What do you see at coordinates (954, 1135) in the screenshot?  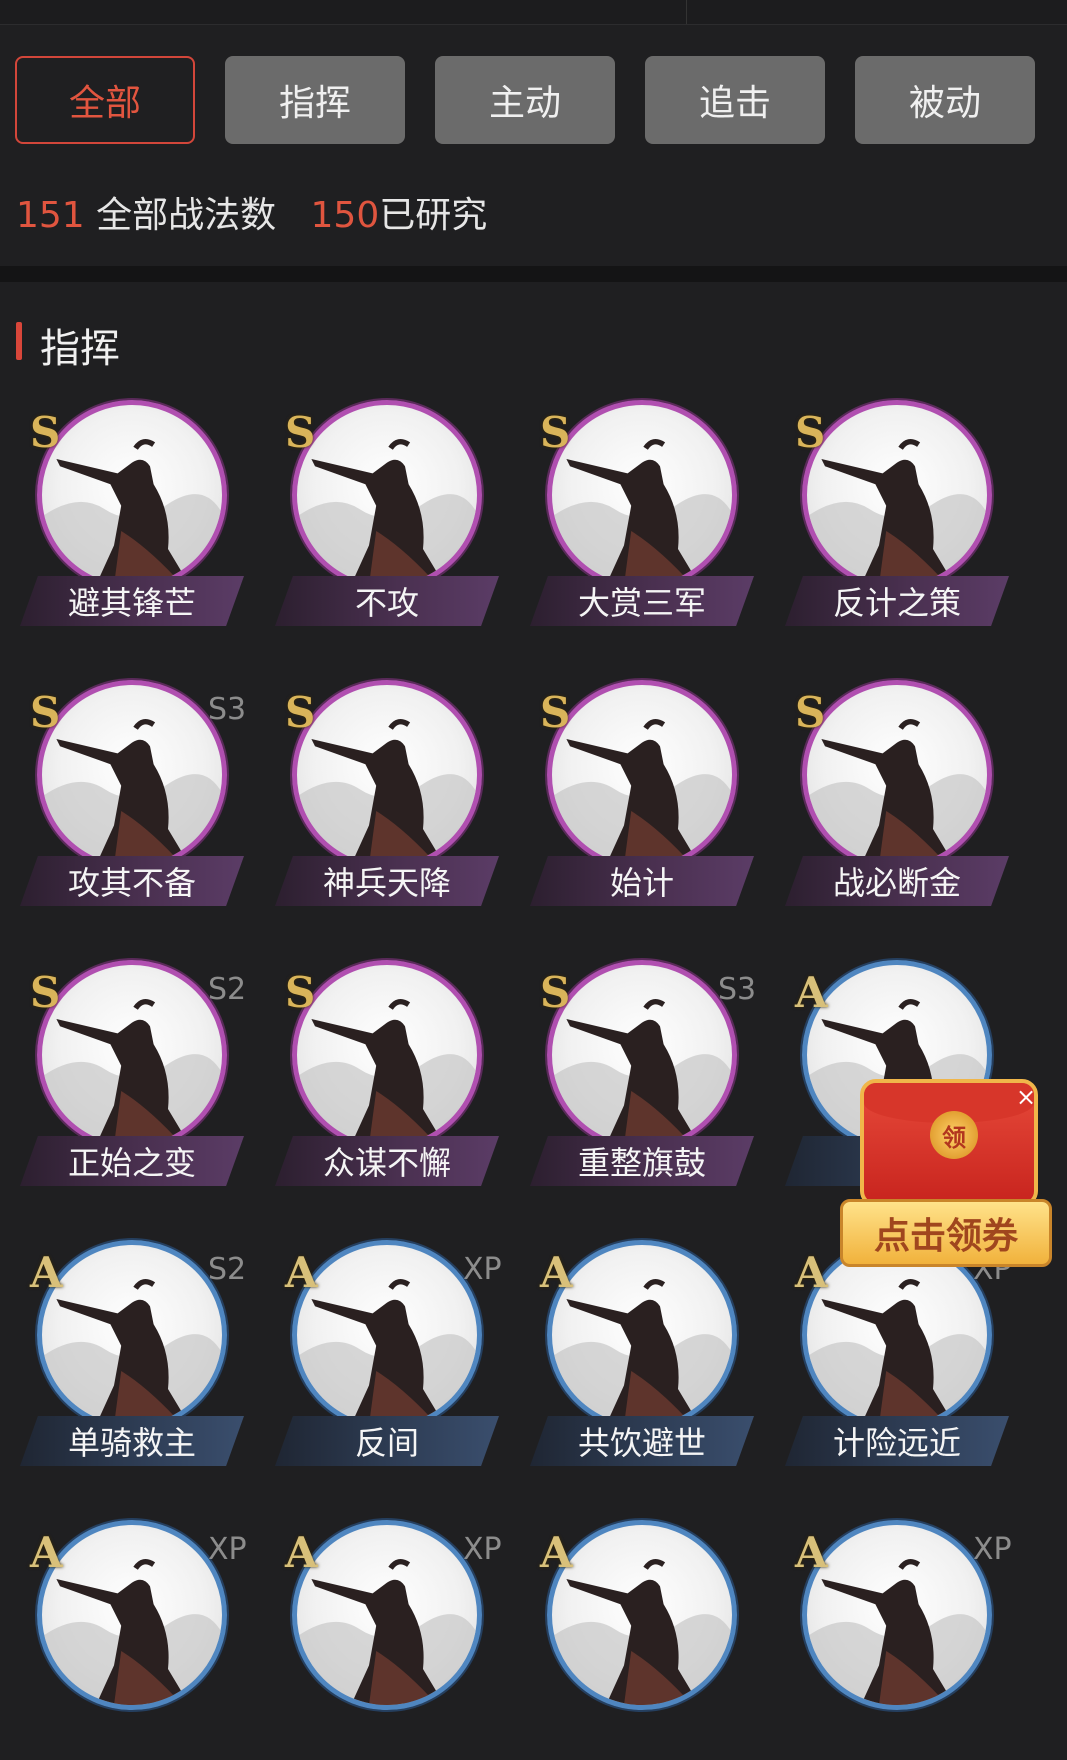 I see `coin-icon: 领` at bounding box center [954, 1135].